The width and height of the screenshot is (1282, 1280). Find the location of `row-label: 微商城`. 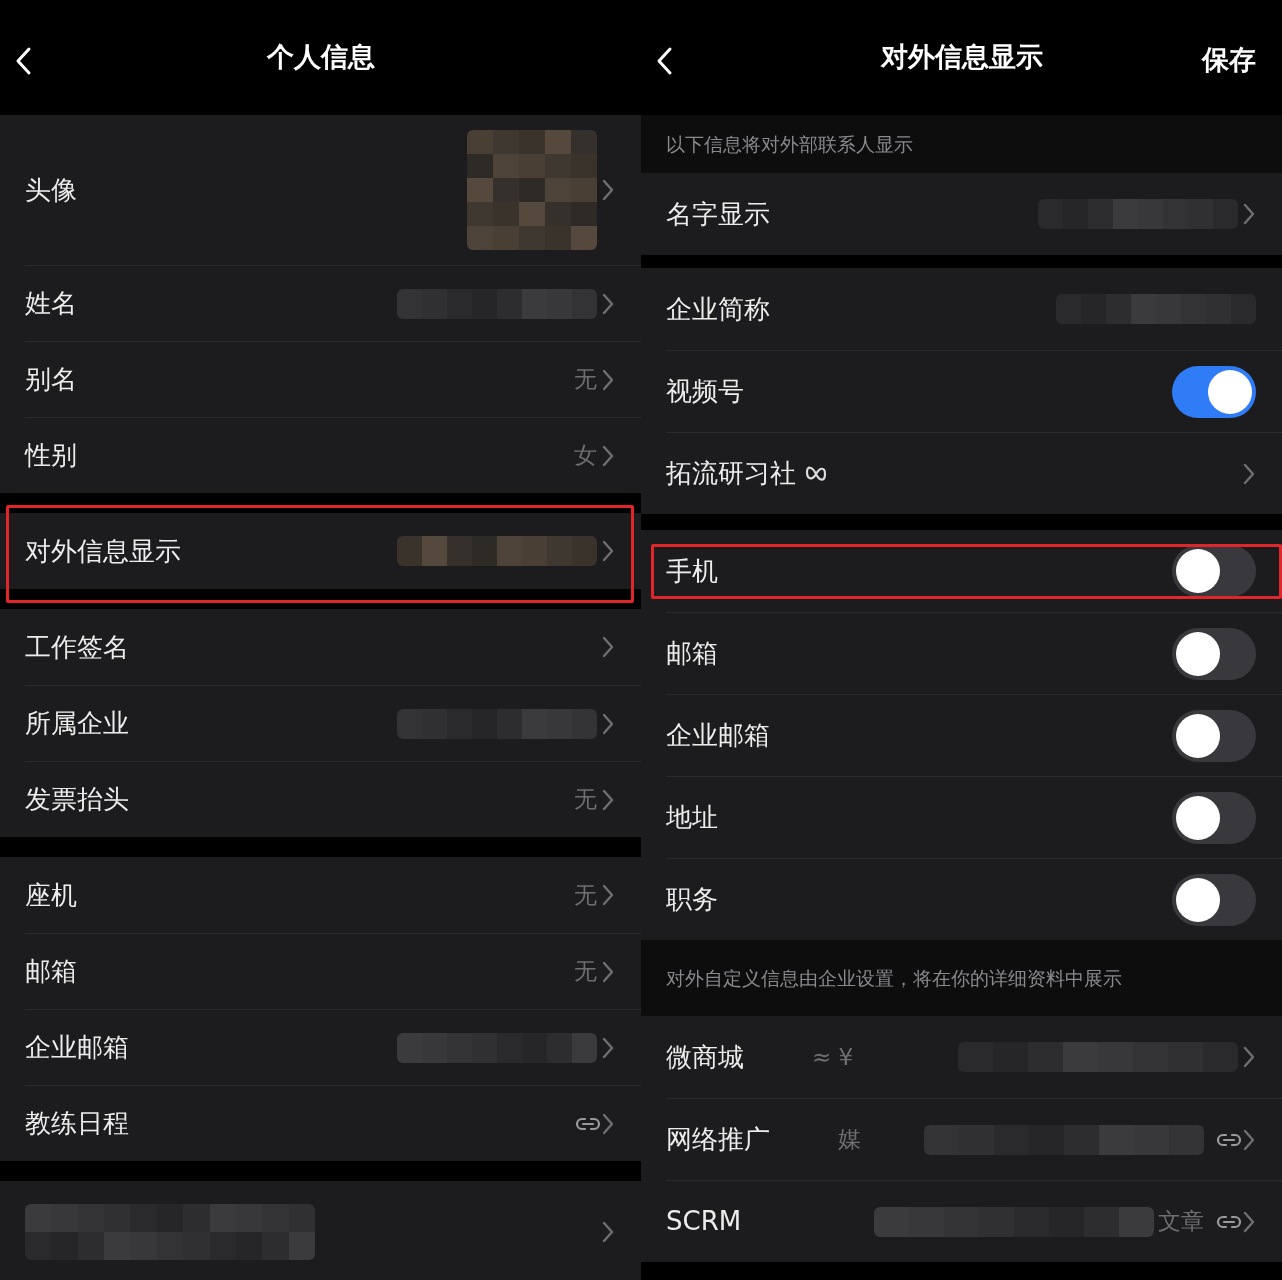

row-label: 微商城 is located at coordinates (705, 1057).